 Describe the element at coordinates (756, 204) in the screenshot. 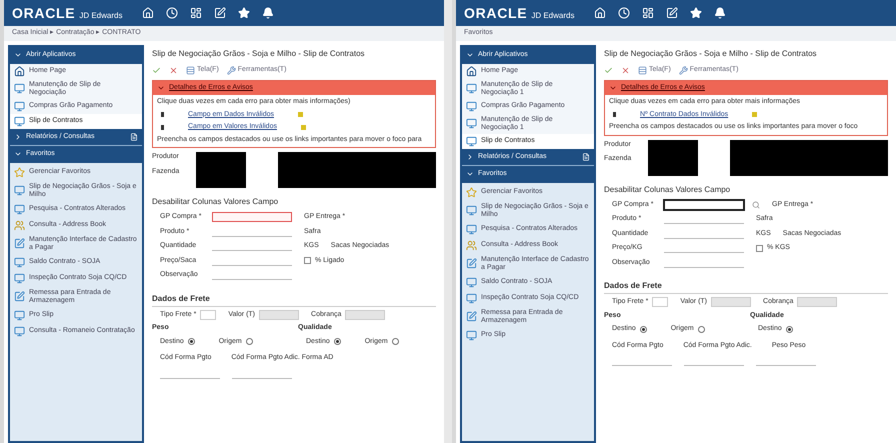

I see `search-icon` at that location.